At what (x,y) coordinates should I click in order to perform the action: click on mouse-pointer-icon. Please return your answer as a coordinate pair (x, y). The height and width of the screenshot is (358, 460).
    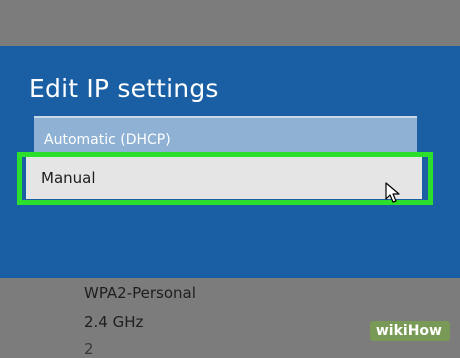
    Looking at the image, I should click on (392, 192).